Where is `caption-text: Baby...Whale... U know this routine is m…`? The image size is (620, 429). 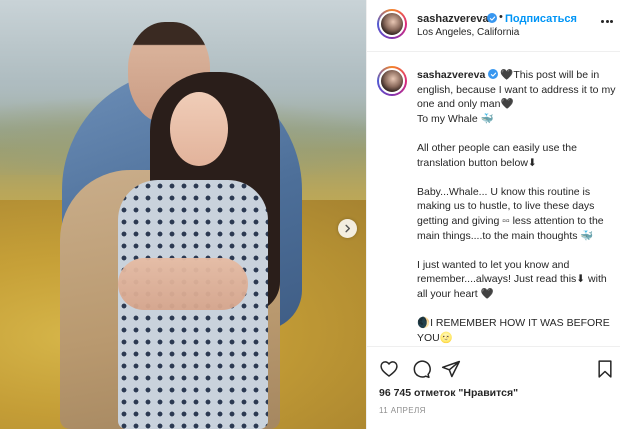 caption-text: Baby...Whale... U know this routine is m… is located at coordinates (510, 213).